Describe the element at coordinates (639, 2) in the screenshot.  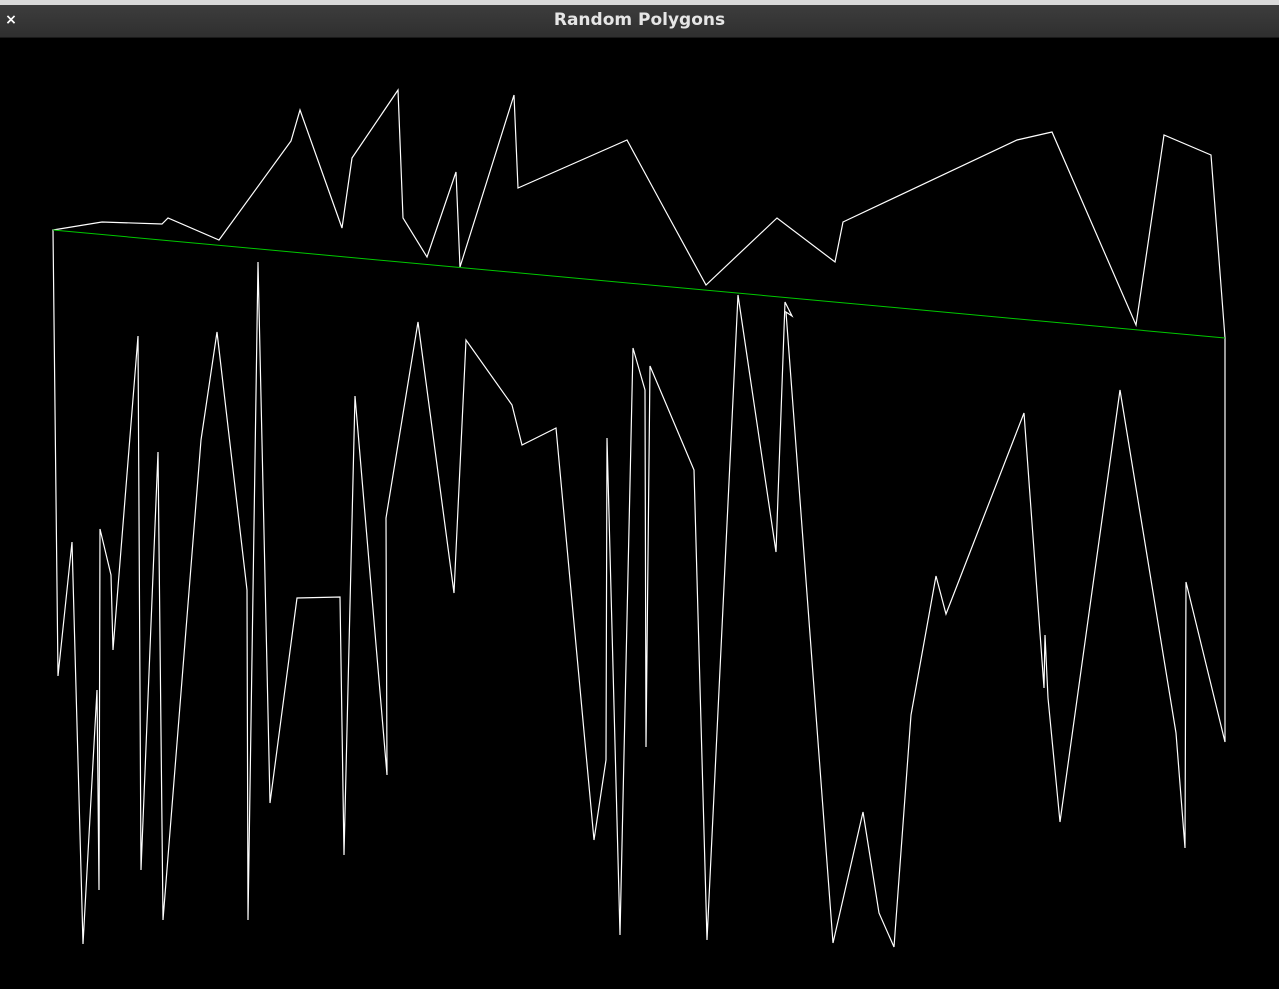
I see `title-bar-top-edge` at that location.